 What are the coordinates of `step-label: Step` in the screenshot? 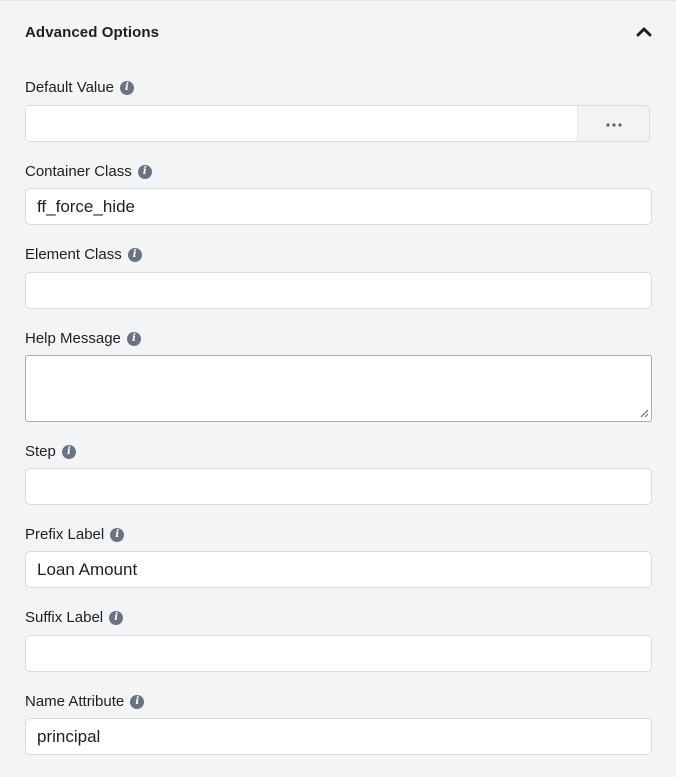 It's located at (40, 451).